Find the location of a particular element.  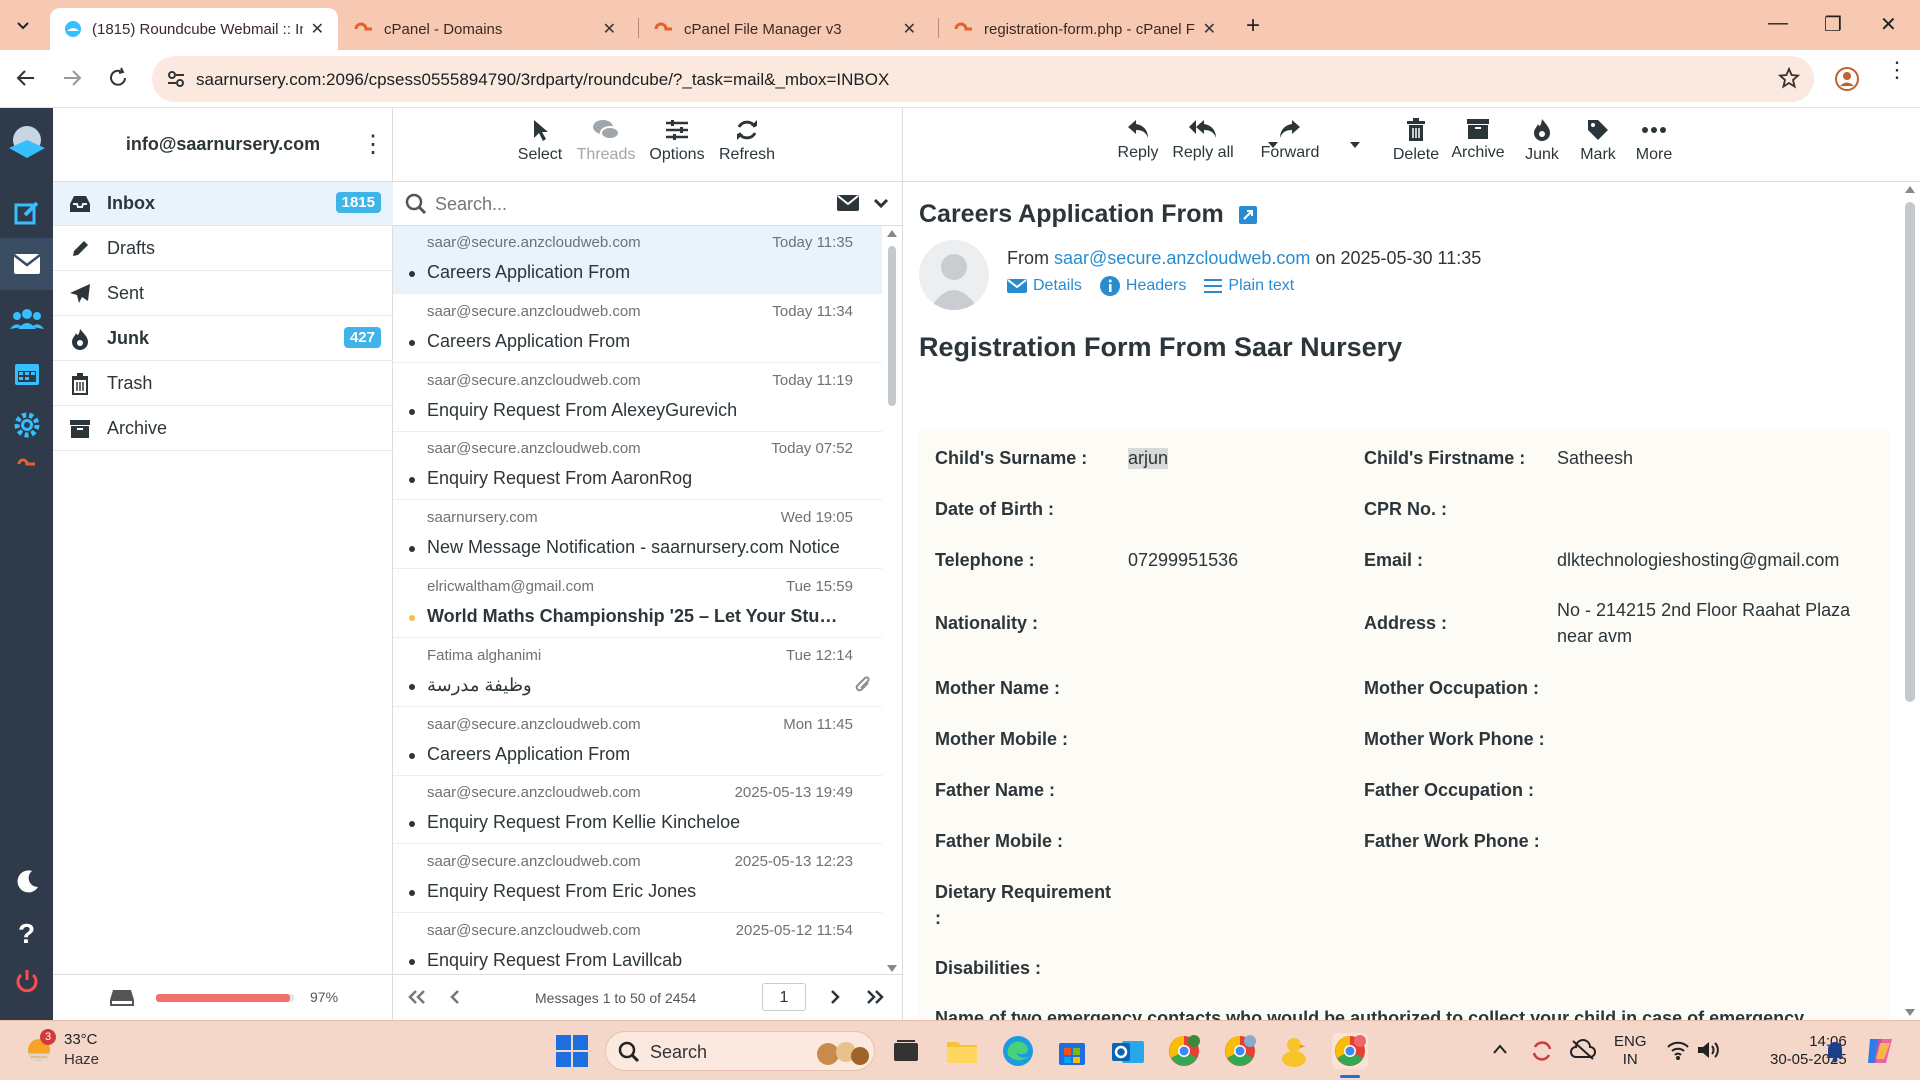

wifi-icon is located at coordinates (1678, 1050).